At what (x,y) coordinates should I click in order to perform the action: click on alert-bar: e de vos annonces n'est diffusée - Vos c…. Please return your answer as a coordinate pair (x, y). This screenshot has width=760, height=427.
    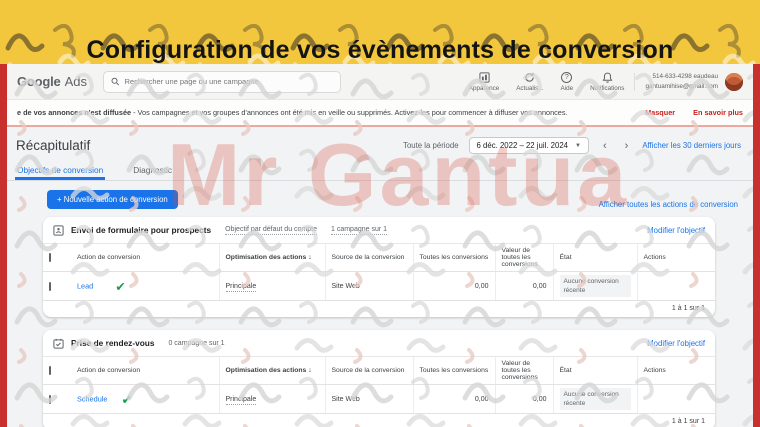
    Looking at the image, I should click on (380, 113).